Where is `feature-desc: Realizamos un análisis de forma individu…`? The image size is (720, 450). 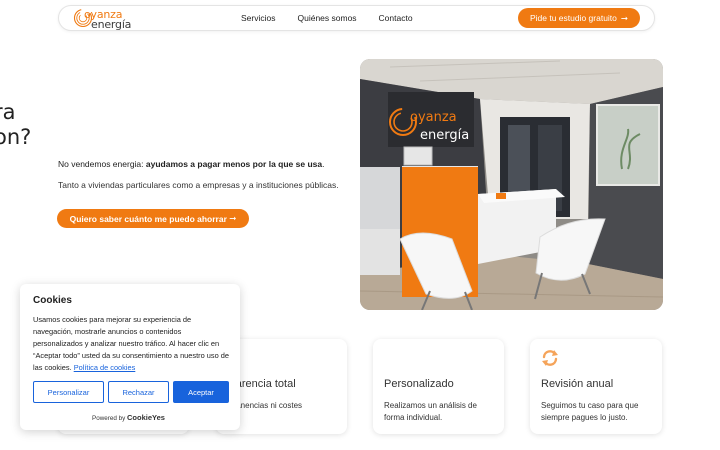 feature-desc: Realizamos un análisis de forma individu… is located at coordinates (430, 412).